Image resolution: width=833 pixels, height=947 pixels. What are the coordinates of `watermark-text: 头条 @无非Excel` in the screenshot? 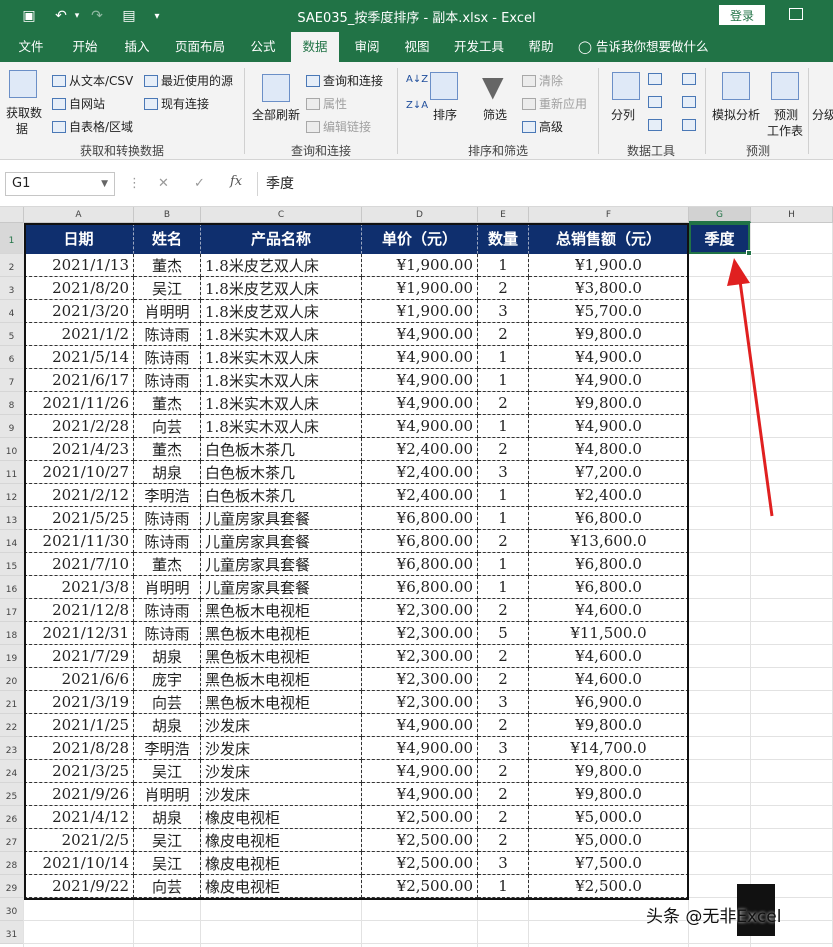 It's located at (714, 917).